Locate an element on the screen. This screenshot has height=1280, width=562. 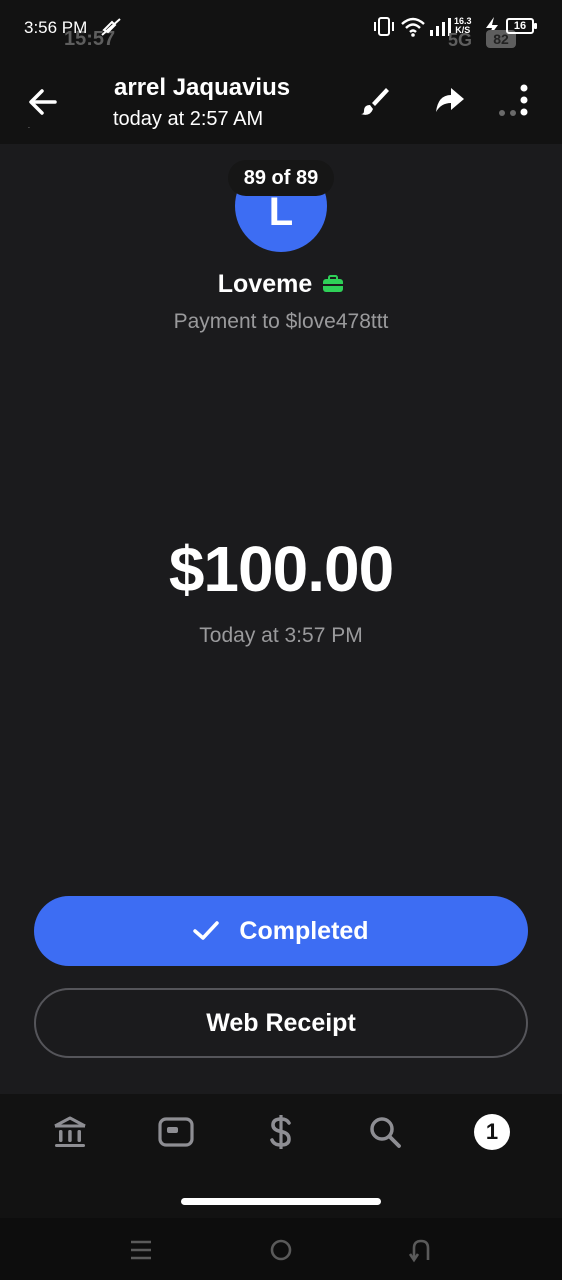
top-app-bar: arrel Jaquavius today at 2:57 AM is located at coordinates (281, 101).